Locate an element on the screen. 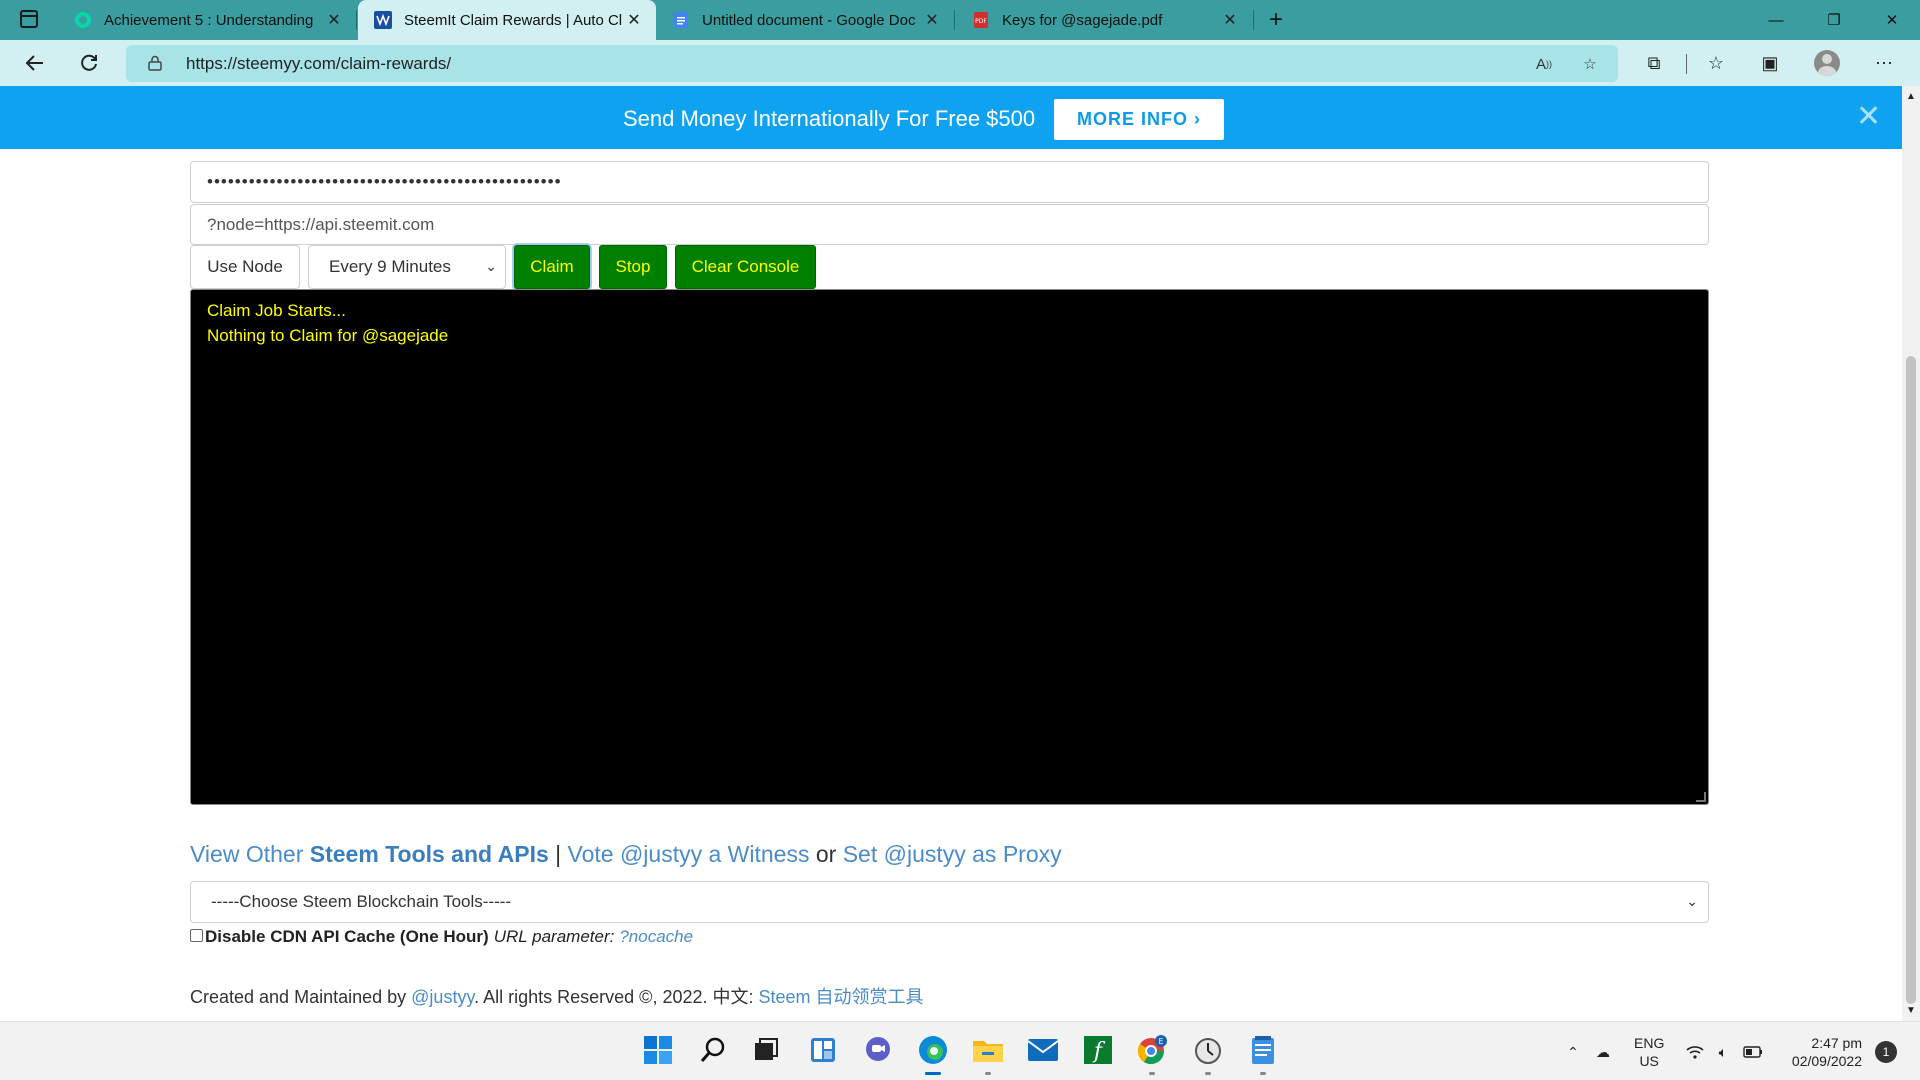 This screenshot has width=1920, height=1080. page-scrollbar: ▲ ▼ is located at coordinates (1911, 553).